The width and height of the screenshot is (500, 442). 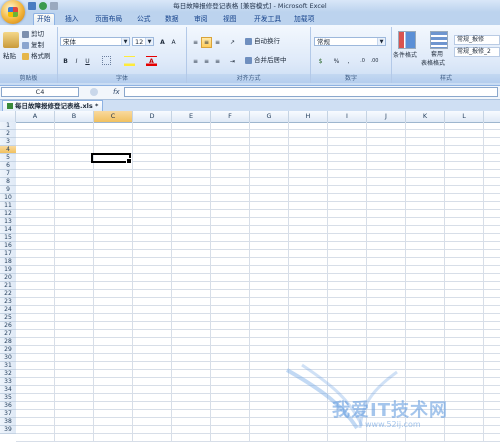 What do you see at coordinates (144, 19) in the screenshot?
I see `tab-formulas: 公式` at bounding box center [144, 19].